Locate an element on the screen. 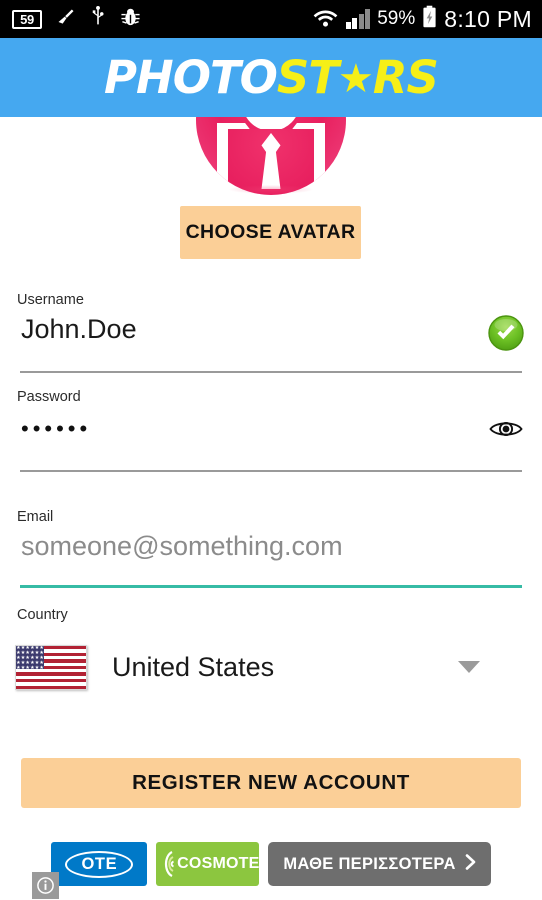 The image size is (542, 900). us-flag-icon: ★ ★ ★ ★ ★ ★ ★ ★ ★ ★ ★ ★ ★ ★ ★ ★ ★ ★ ★ ★ ★ ★ ★ ★ ★ ★ ★ ★ ★ ★ is located at coordinates (51, 667).